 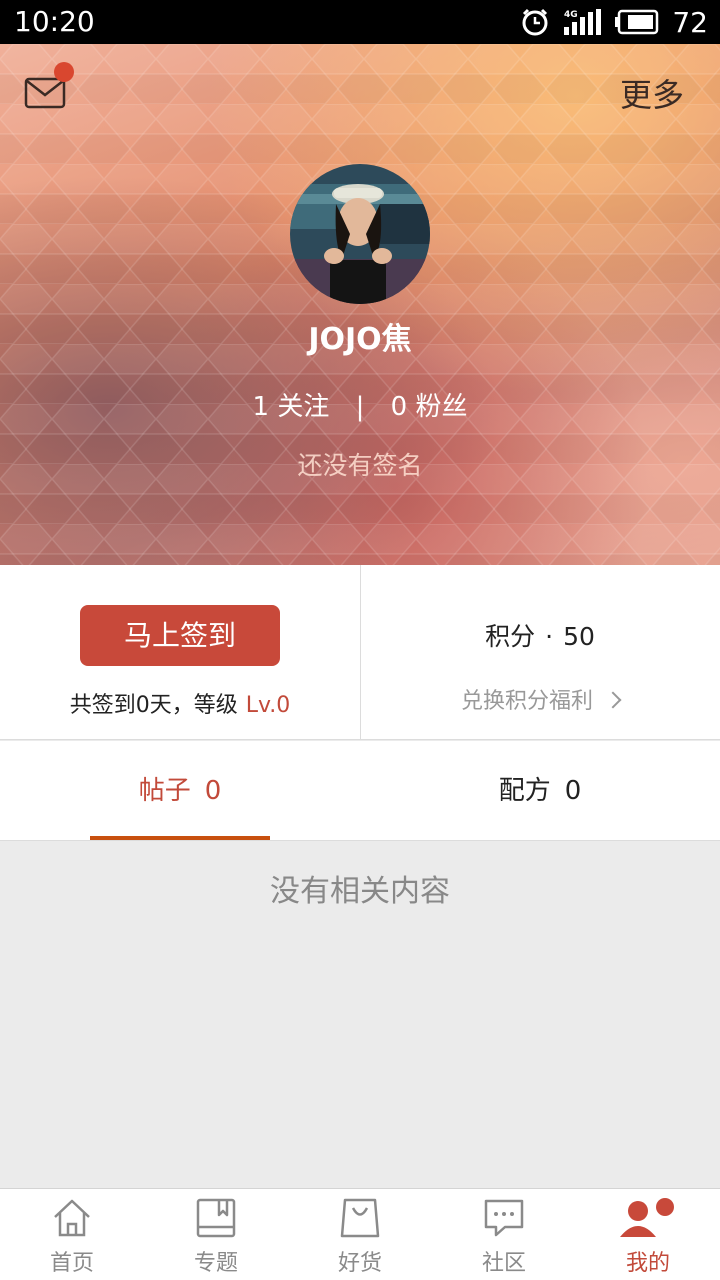 I want to click on redeem-points-link: 兑换积分福利, so click(x=540, y=699).